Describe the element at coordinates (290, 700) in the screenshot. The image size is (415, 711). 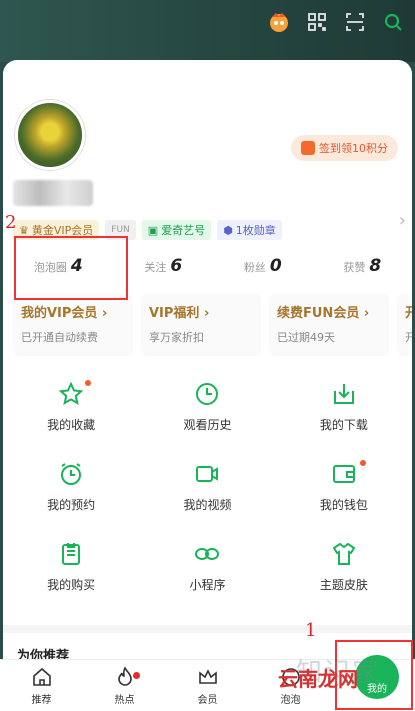
I see `tab-label: 泡泡` at that location.